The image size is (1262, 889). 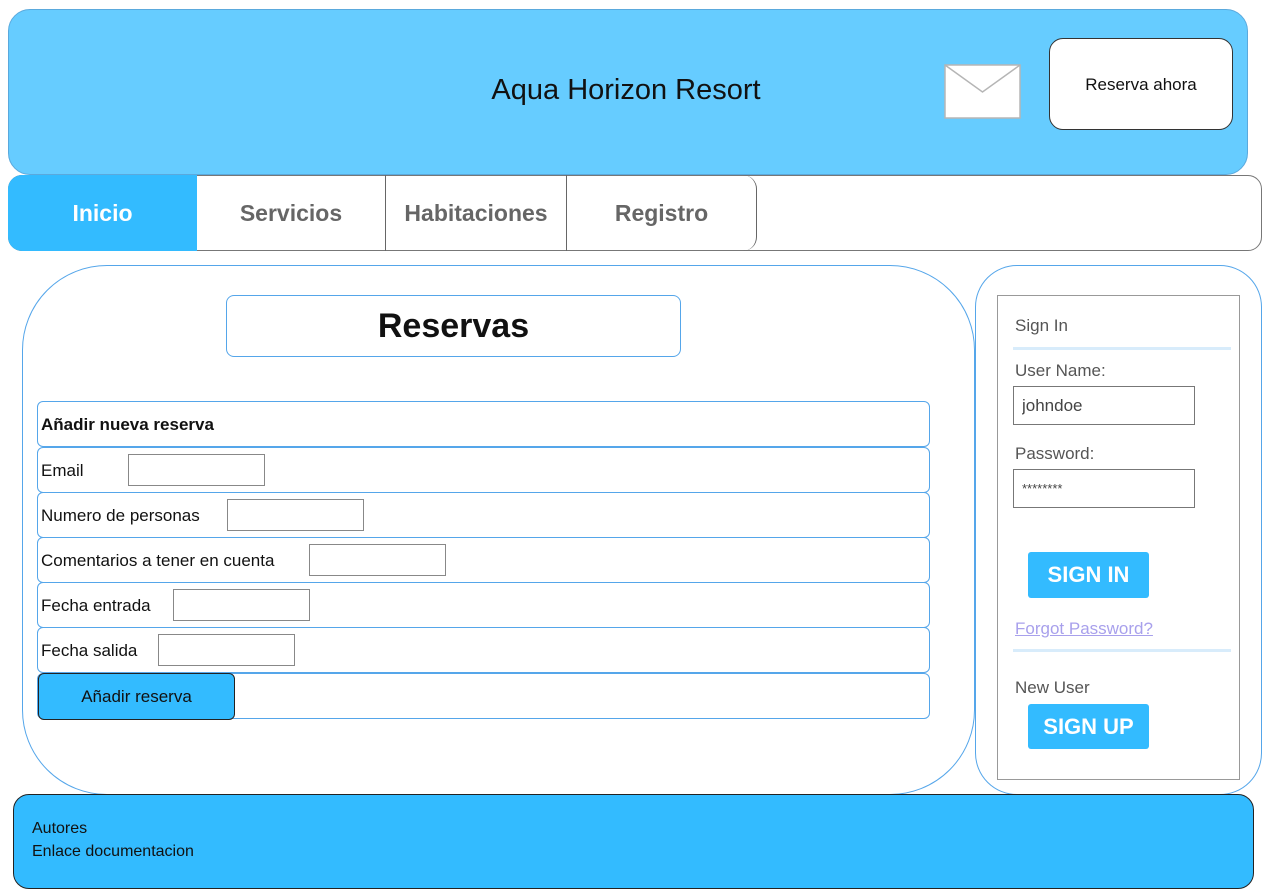 What do you see at coordinates (1084, 629) in the screenshot?
I see `forgot-password-link: Forgot Password?` at bounding box center [1084, 629].